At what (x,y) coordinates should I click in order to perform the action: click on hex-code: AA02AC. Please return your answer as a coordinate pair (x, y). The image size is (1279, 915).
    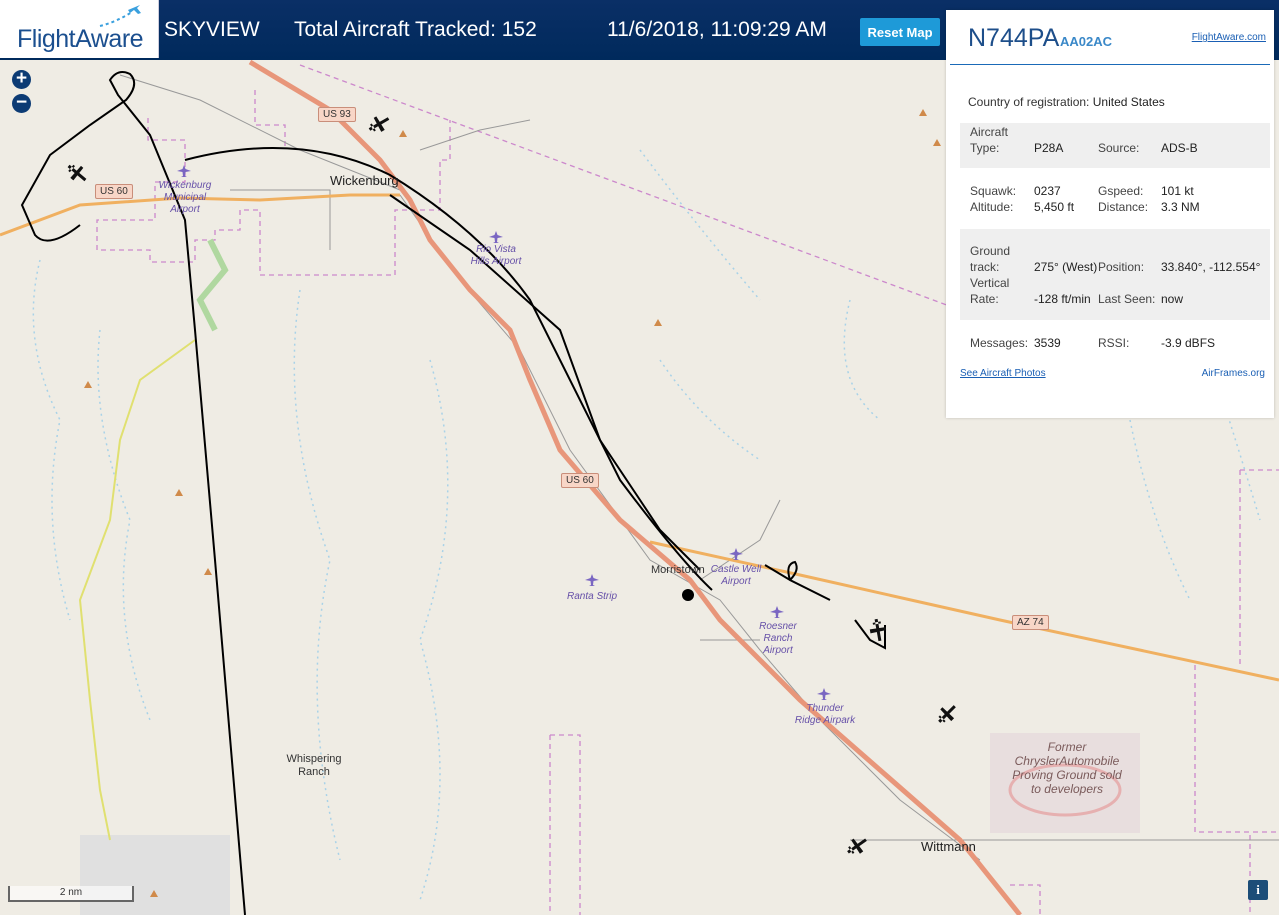
    Looking at the image, I should click on (1086, 41).